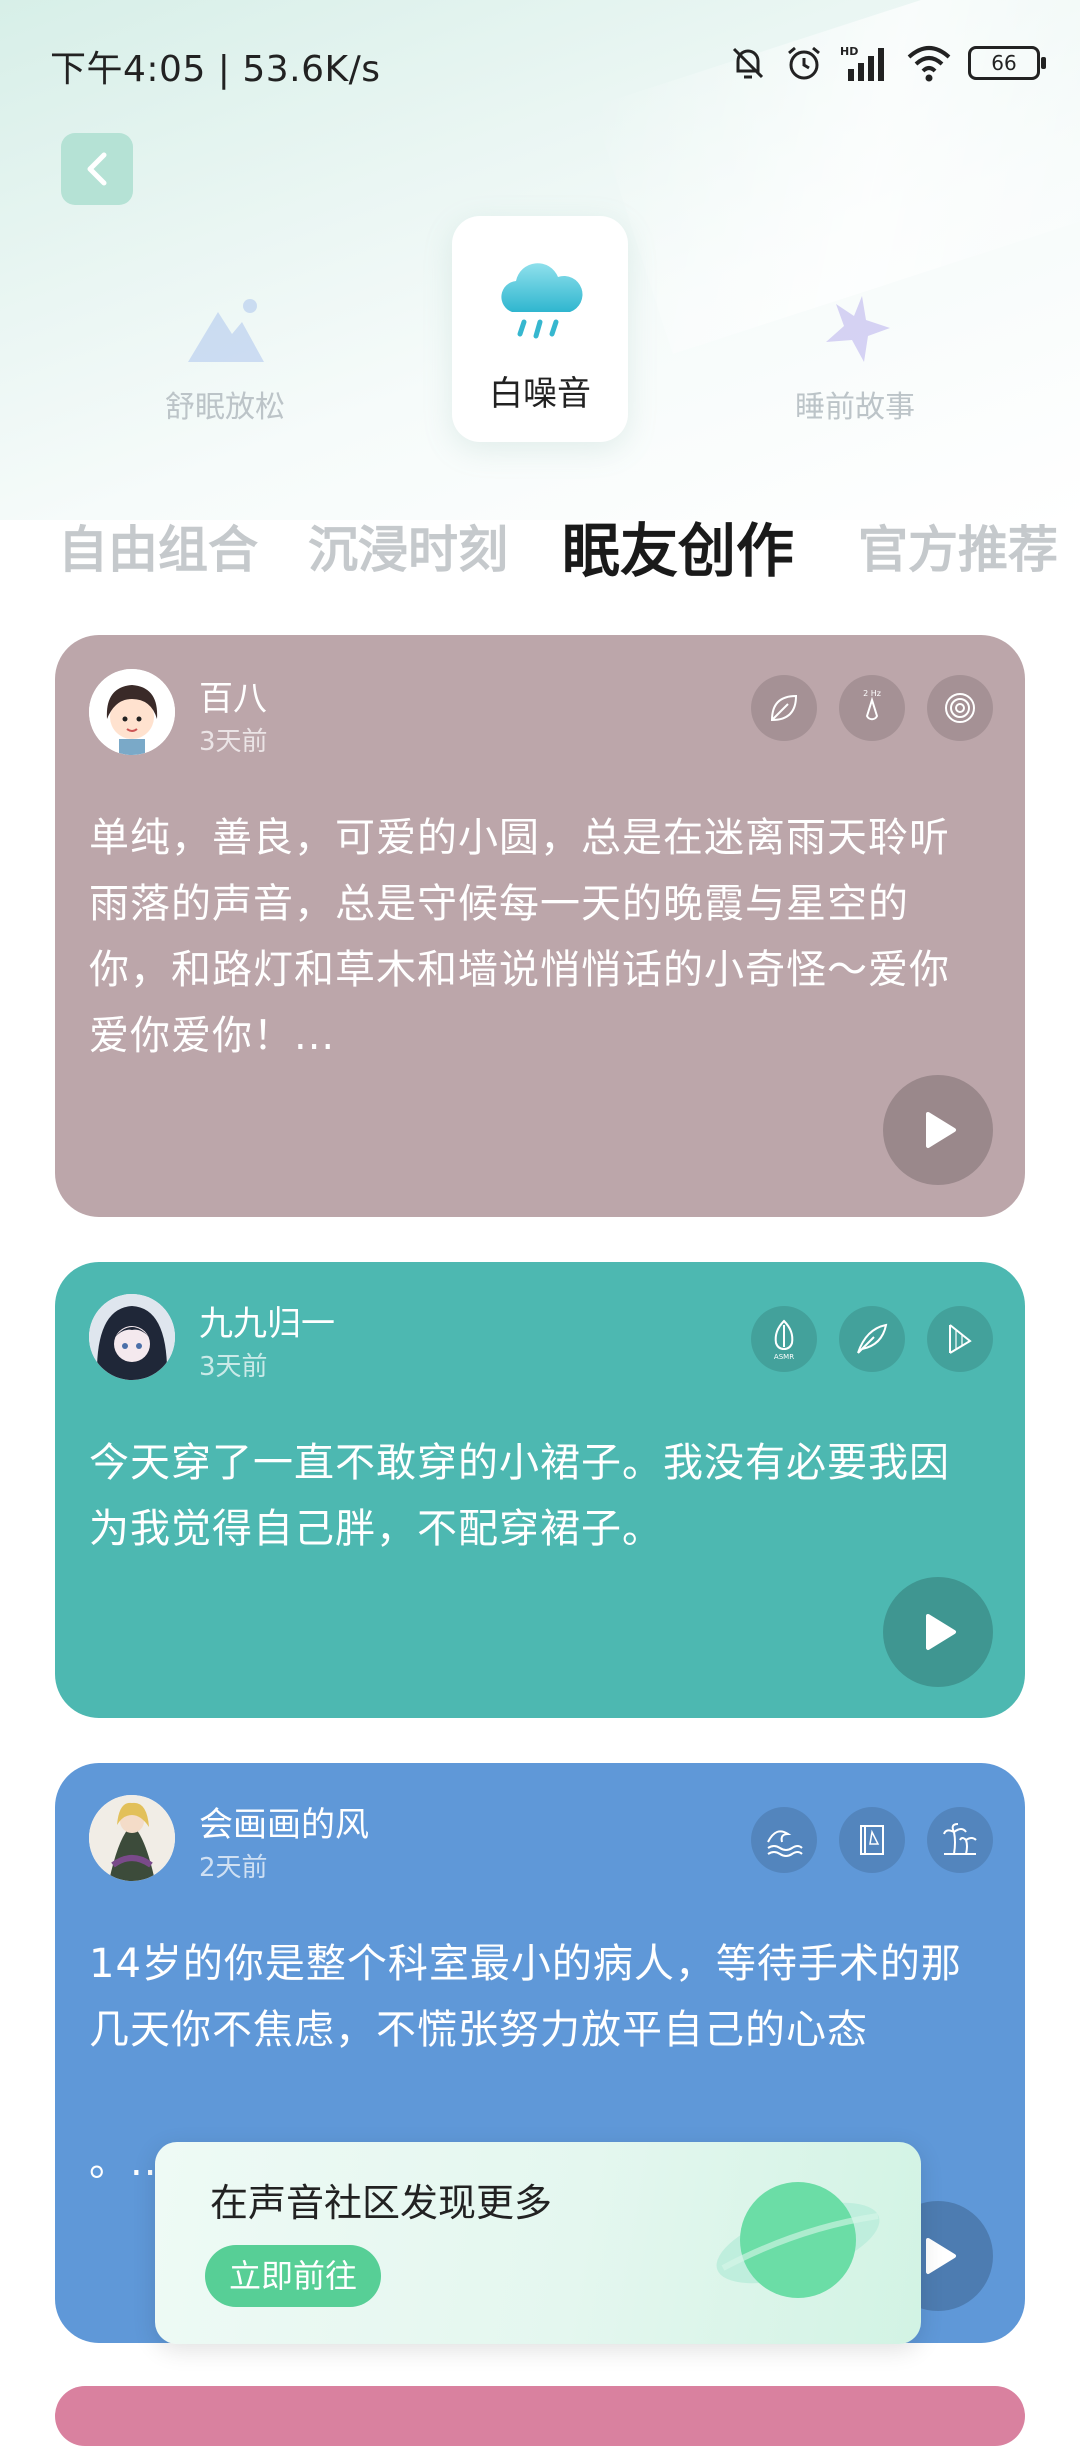  I want to click on sound-icons: 2 Hz, so click(872, 708).